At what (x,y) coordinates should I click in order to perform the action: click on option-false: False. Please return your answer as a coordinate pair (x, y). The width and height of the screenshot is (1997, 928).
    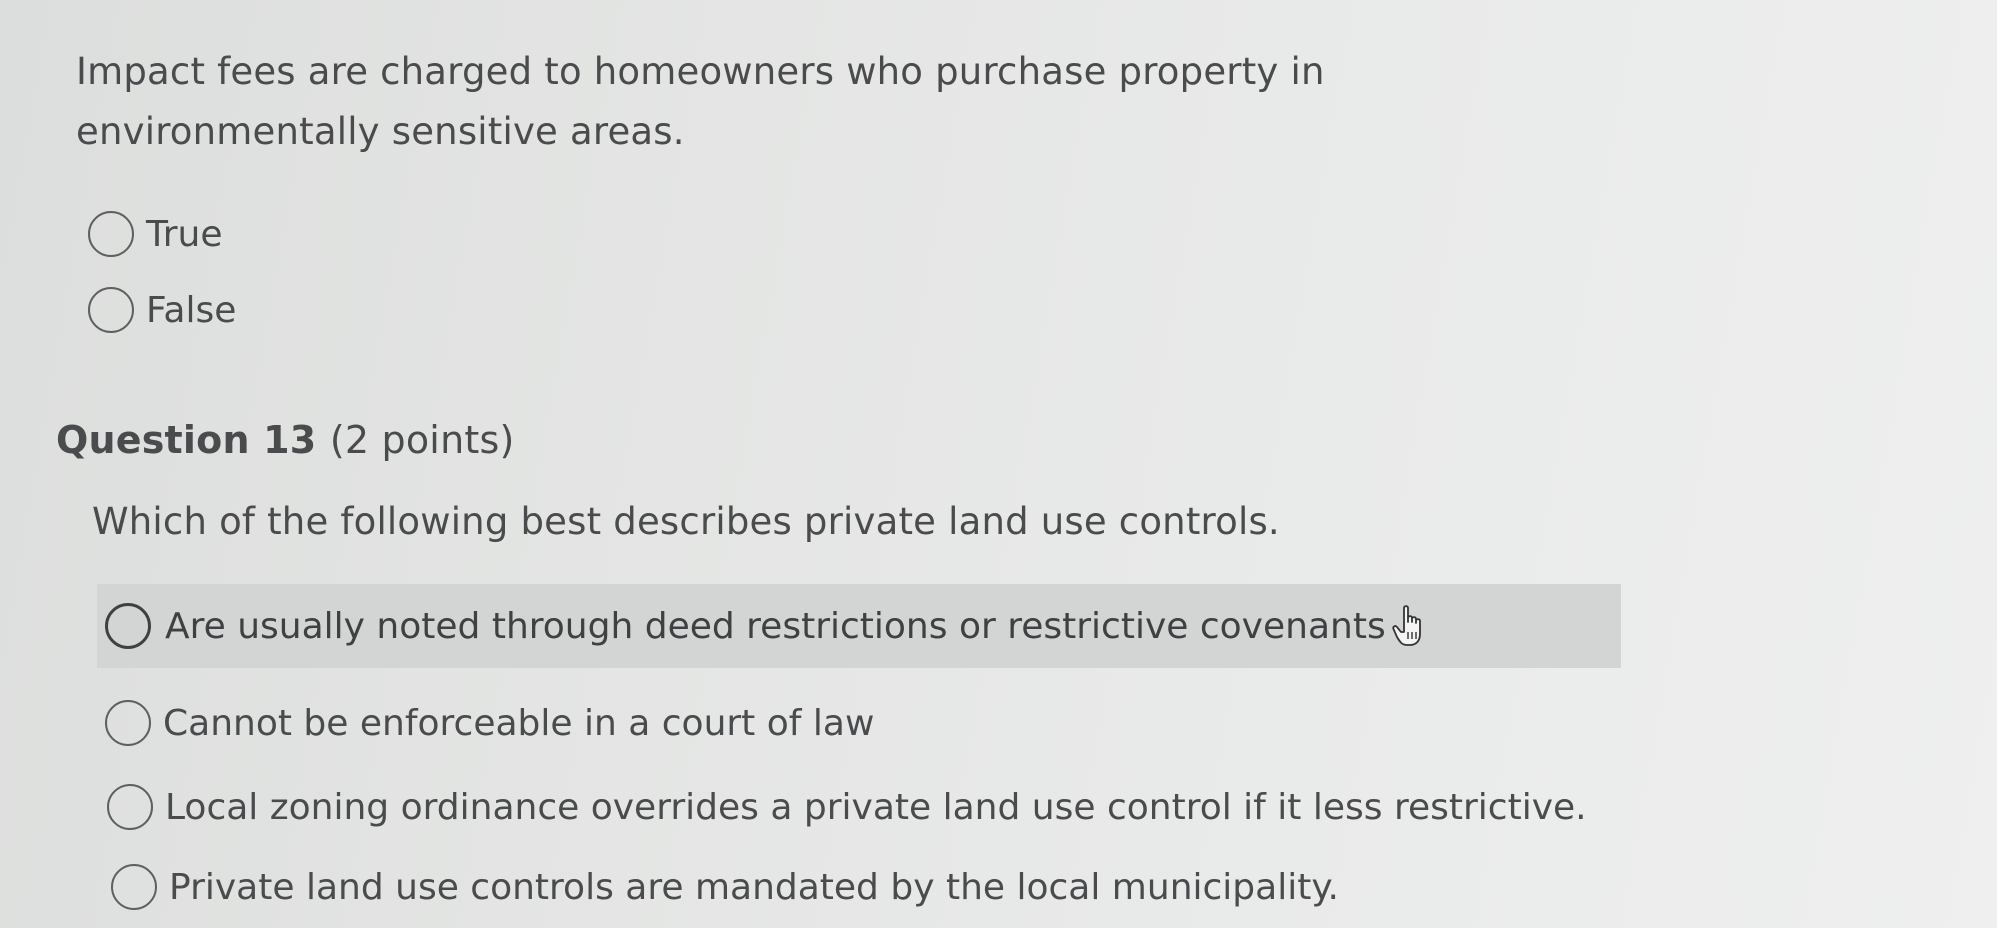
    Looking at the image, I should click on (162, 310).